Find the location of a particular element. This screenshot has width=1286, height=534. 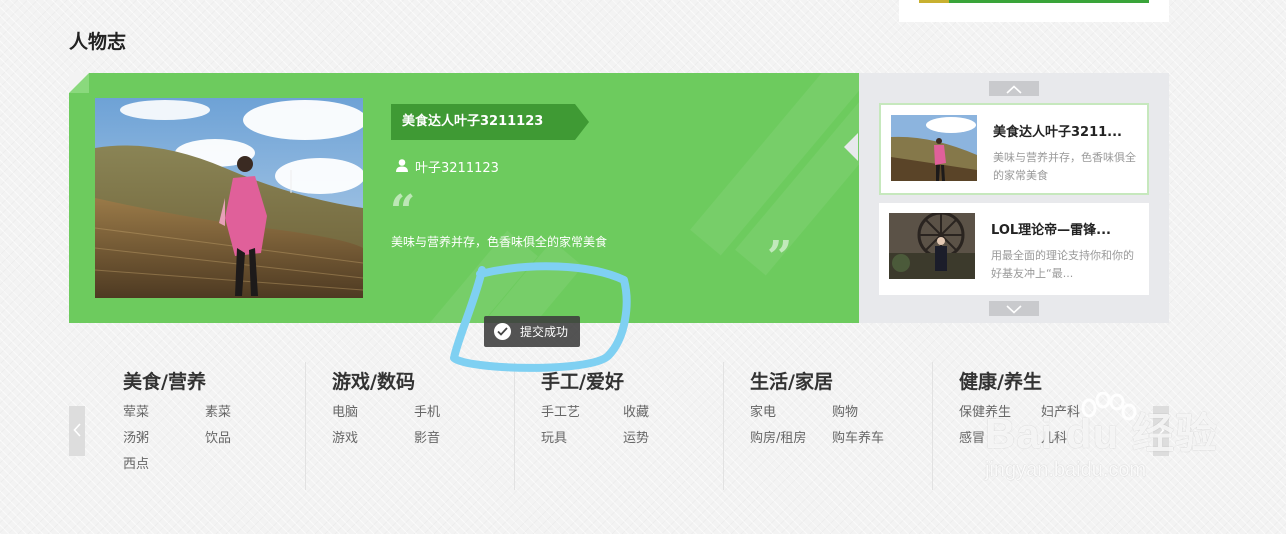

check-icon is located at coordinates (502, 331).